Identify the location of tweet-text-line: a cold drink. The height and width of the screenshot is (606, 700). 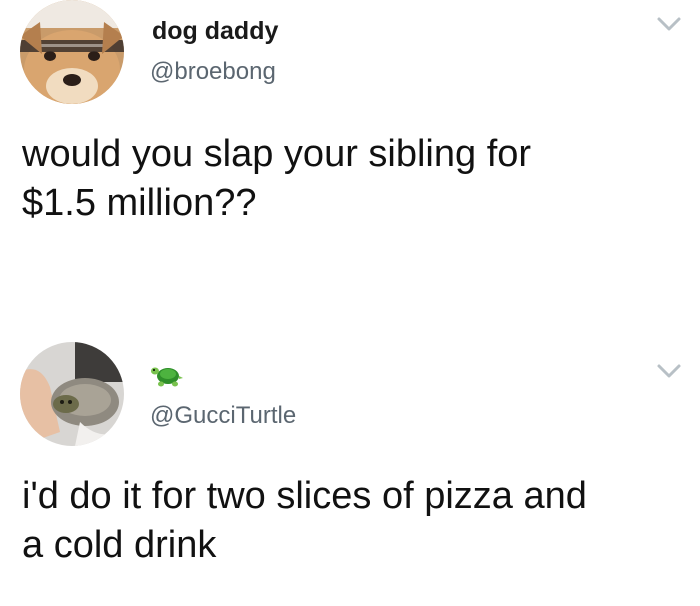
(119, 545).